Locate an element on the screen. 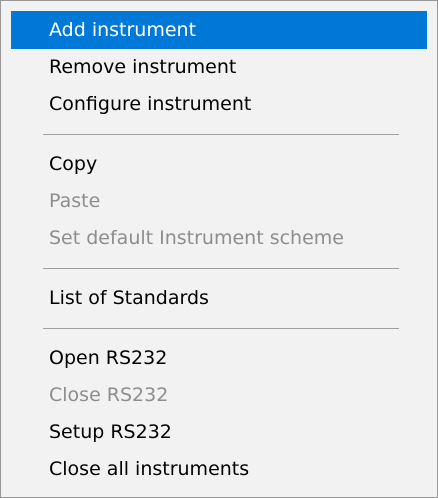 The height and width of the screenshot is (498, 438). menu-item-setup-rs232: Setup RS232 is located at coordinates (219, 432).